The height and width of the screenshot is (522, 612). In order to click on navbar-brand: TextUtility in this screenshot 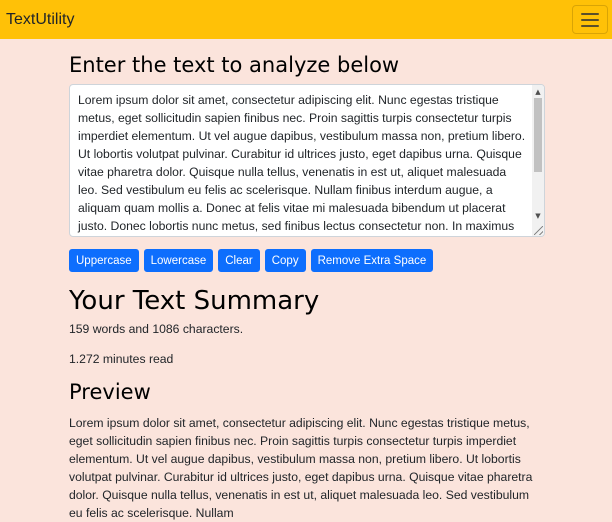, I will do `click(40, 20)`.